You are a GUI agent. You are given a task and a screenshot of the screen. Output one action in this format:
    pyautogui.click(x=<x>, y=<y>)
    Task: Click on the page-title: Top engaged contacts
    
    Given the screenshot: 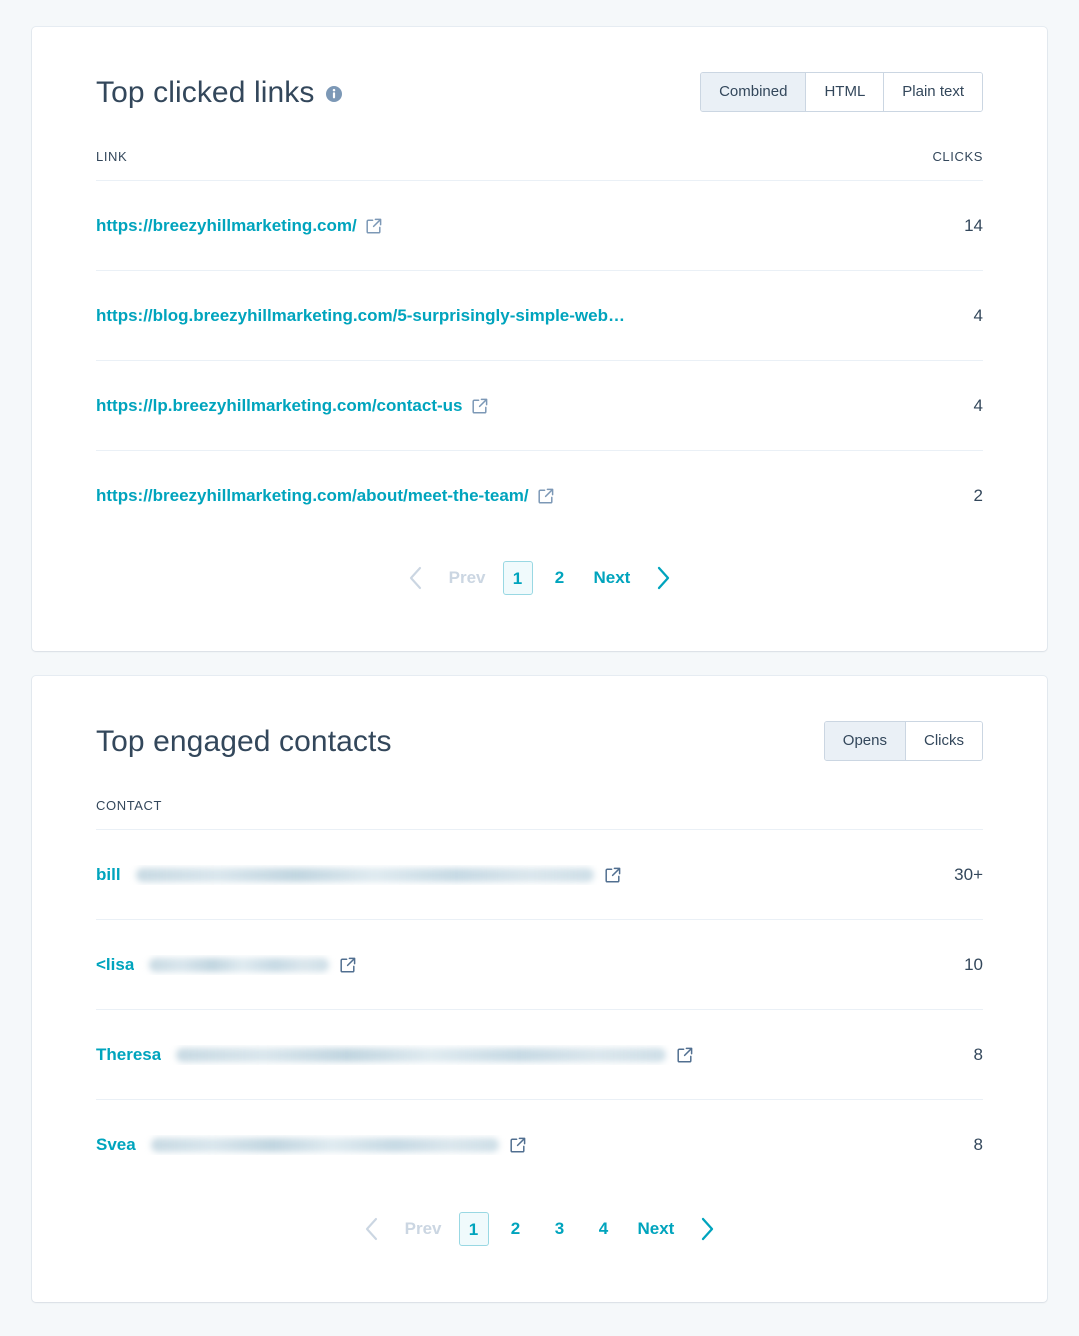 What is the action you would take?
    pyautogui.click(x=244, y=741)
    